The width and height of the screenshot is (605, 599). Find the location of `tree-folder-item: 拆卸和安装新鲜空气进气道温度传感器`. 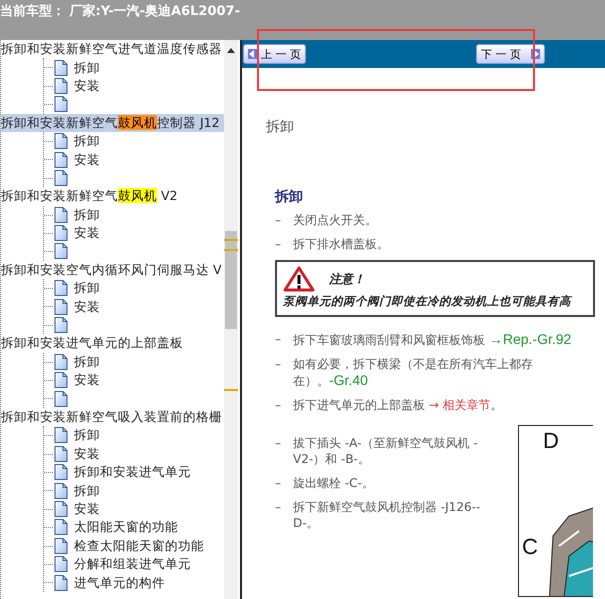

tree-folder-item: 拆卸和安装新鲜空气进气道温度传感器 is located at coordinates (111, 49).